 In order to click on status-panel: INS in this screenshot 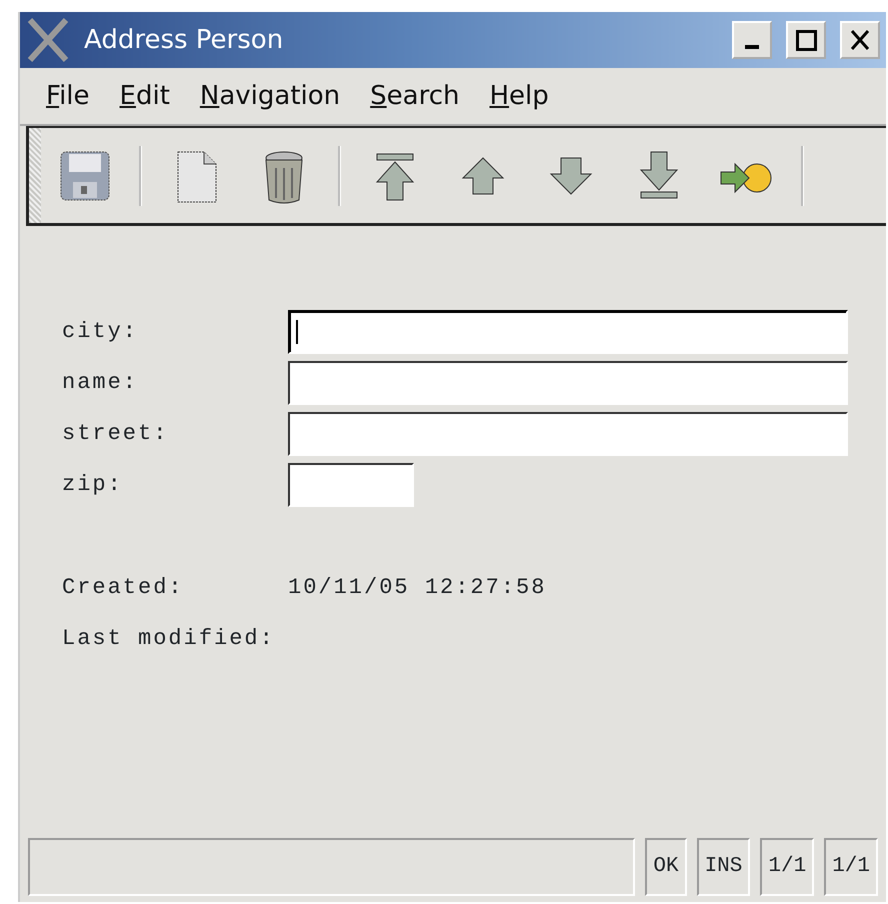, I will do `click(723, 867)`.